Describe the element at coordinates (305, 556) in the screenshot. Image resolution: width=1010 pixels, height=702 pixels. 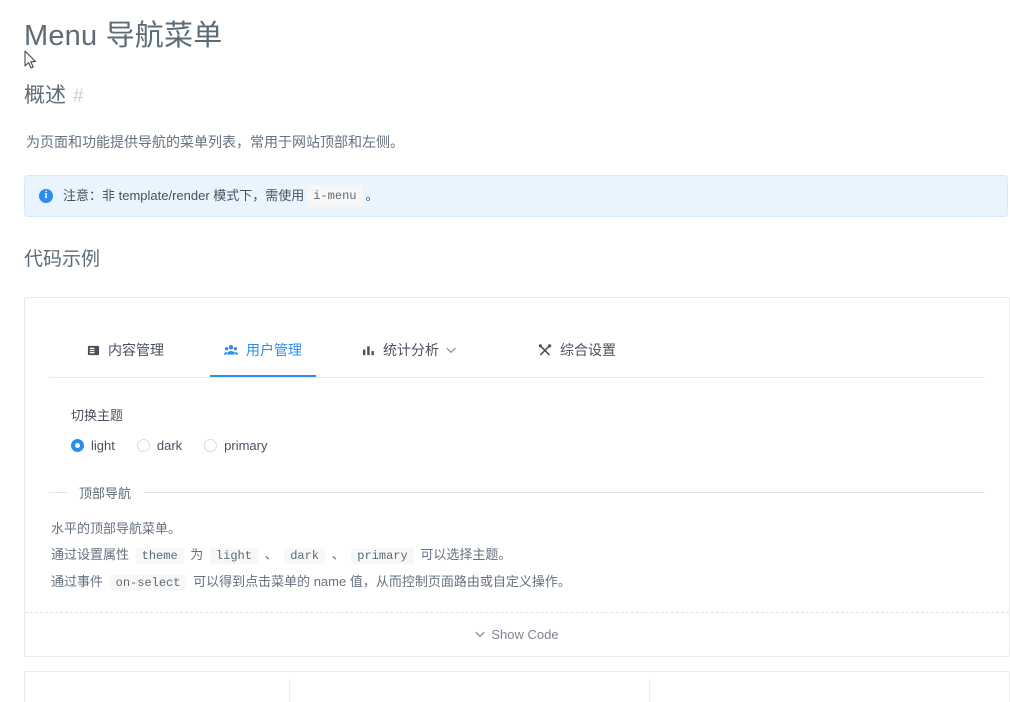
I see `code-dark: dark` at that location.